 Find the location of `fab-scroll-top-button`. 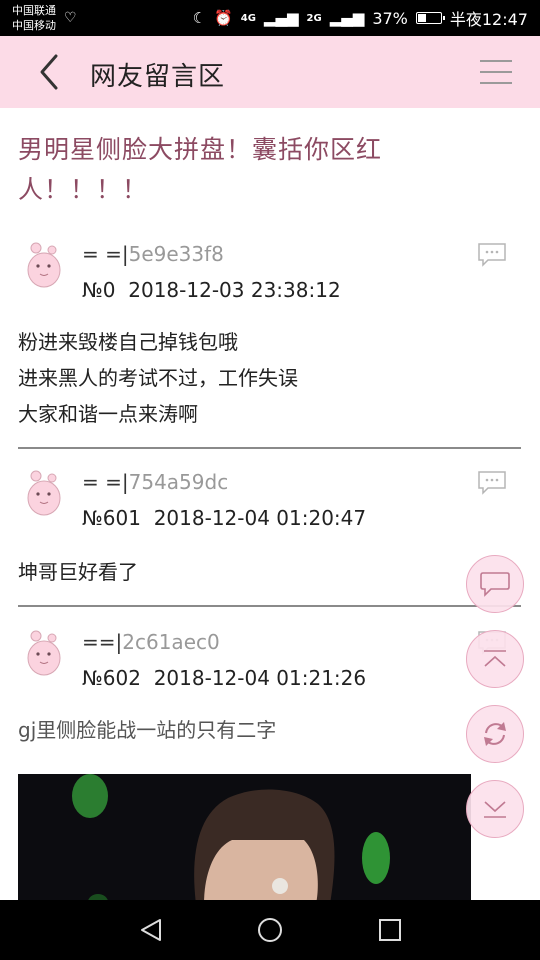

fab-scroll-top-button is located at coordinates (495, 659).